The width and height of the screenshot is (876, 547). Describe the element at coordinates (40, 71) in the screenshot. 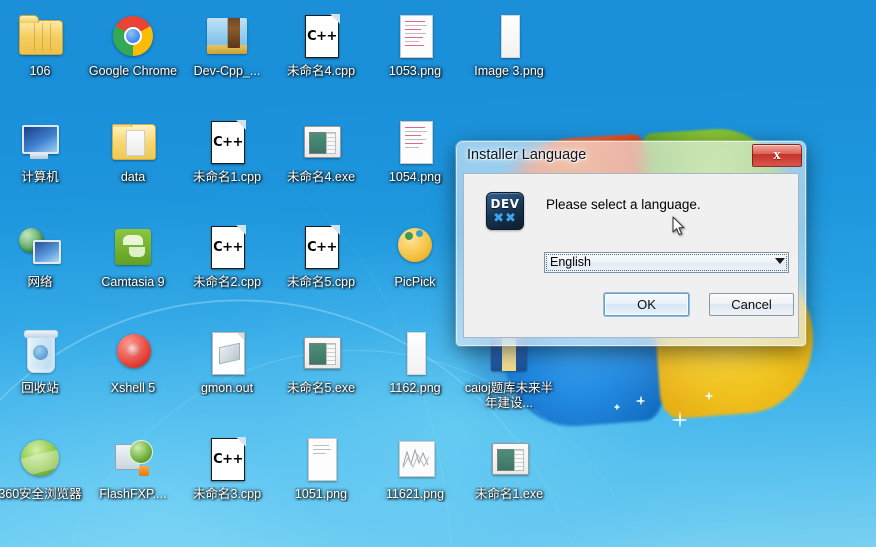

I see `icon-label: 106` at that location.